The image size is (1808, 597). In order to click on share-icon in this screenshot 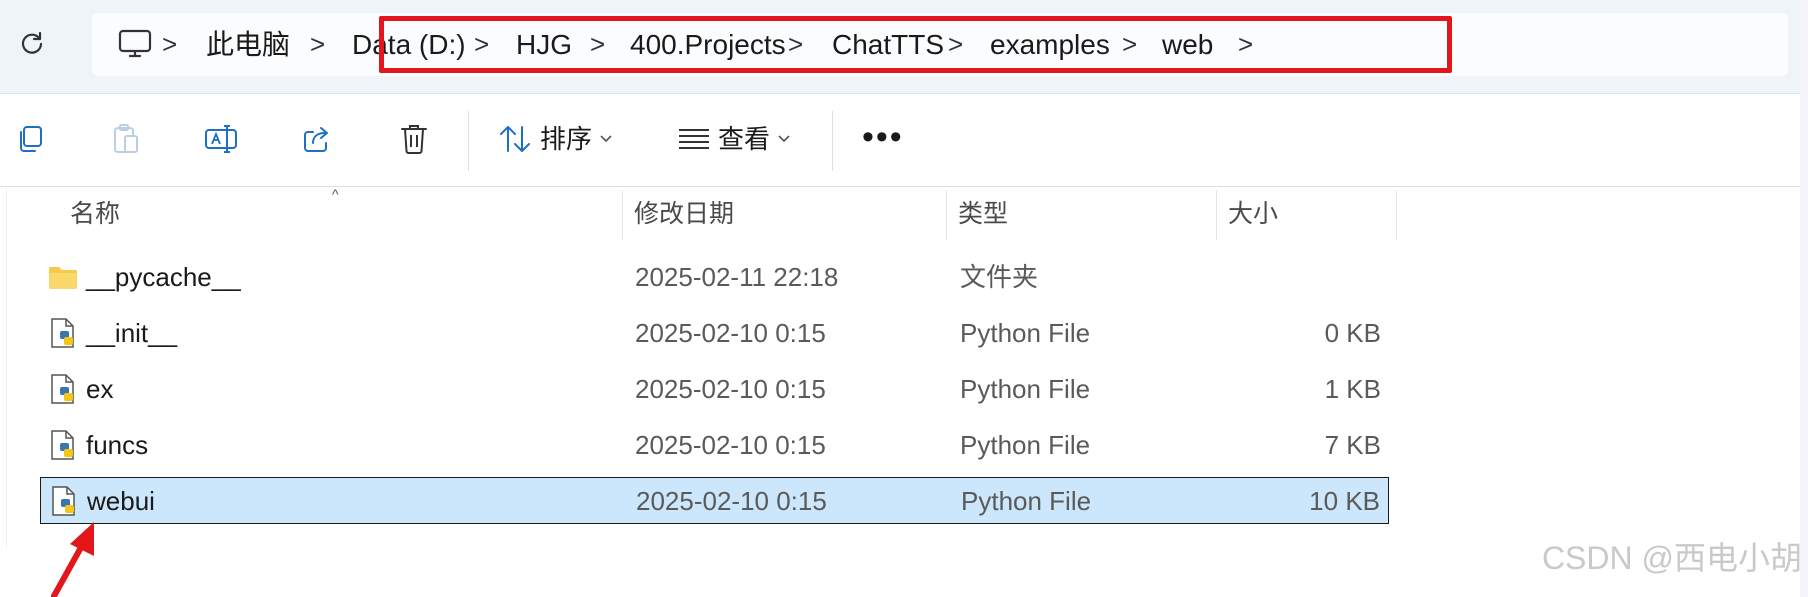, I will do `click(316, 139)`.